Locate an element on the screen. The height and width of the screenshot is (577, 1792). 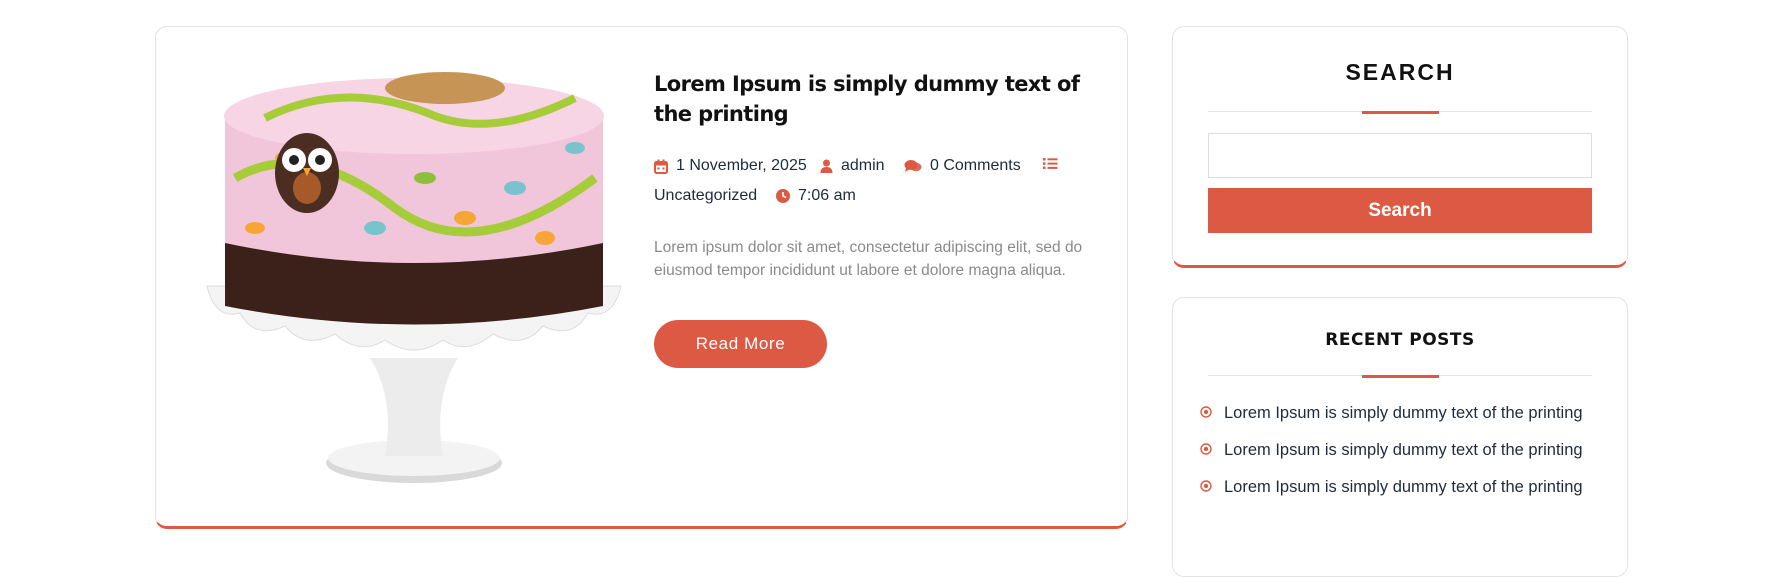
post-category-icon-wrap is located at coordinates (1054, 163).